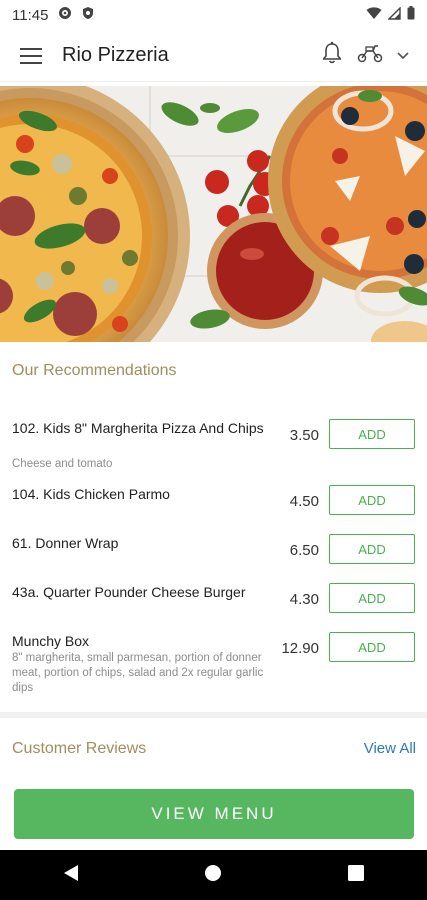 Image resolution: width=427 pixels, height=900 pixels. I want to click on item-name: 104. Kids Chicken Parmo, so click(91, 494).